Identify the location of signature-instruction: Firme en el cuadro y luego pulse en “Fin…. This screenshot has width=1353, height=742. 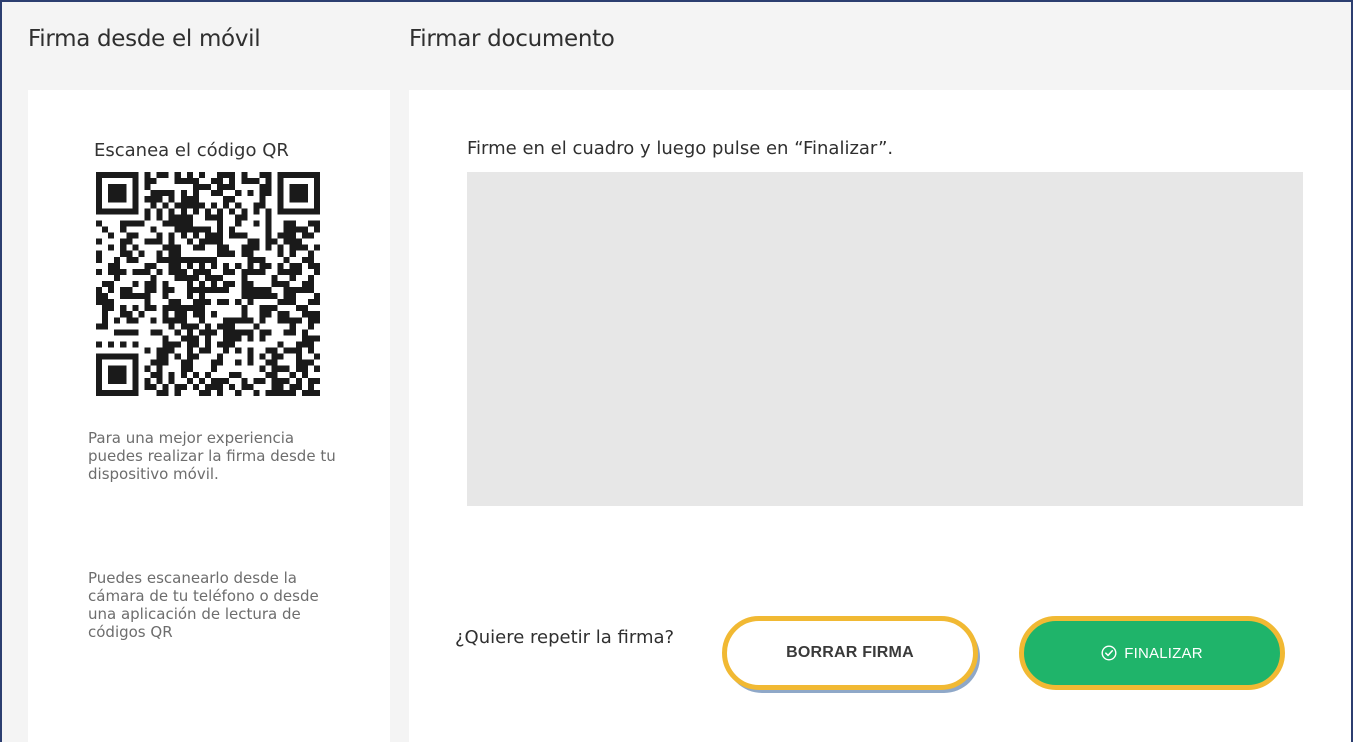
(680, 148).